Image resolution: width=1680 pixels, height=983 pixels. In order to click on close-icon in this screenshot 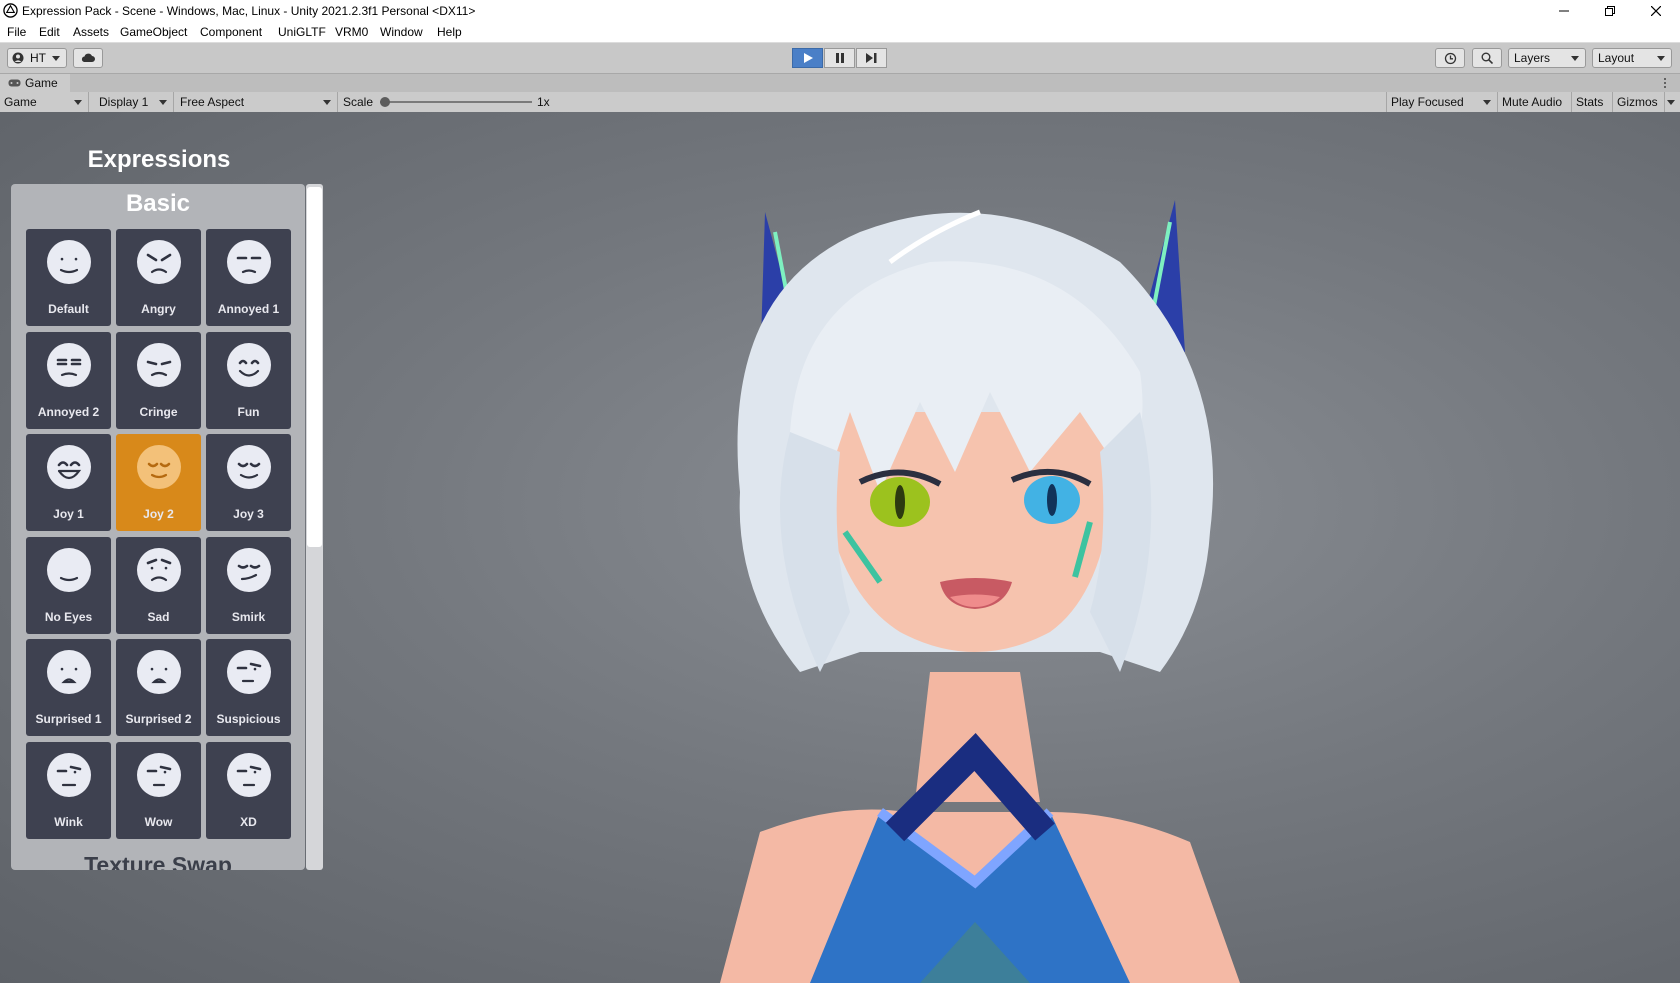, I will do `click(1656, 11)`.